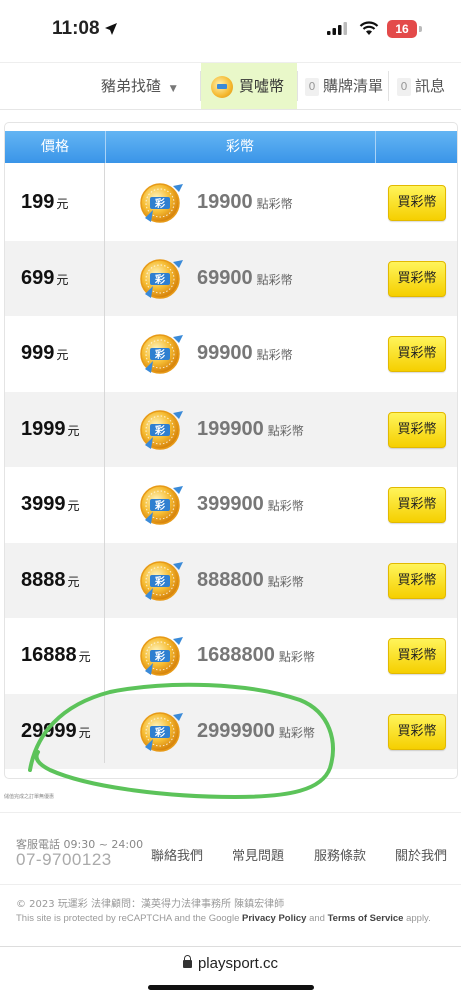  Describe the element at coordinates (231, 202) in the screenshot. I see `table-row: 199 元 彩 19900 點彩幣 買彩幣` at that location.